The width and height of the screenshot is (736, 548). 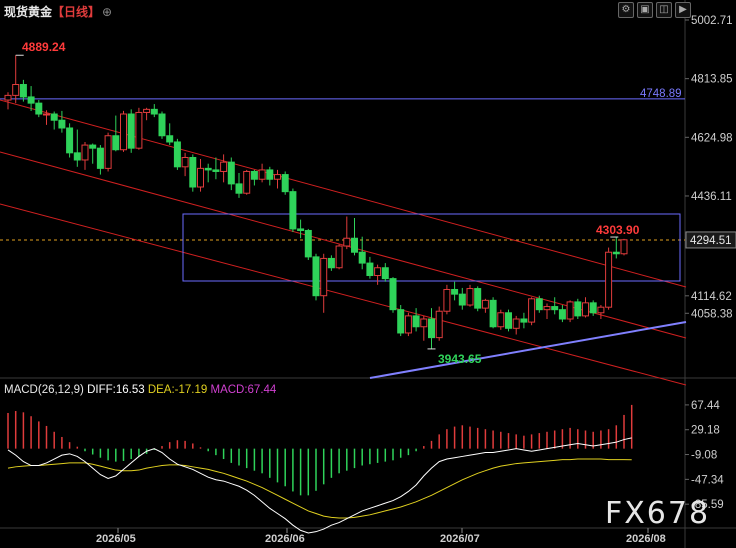 What do you see at coordinates (626, 10) in the screenshot?
I see `settings-icon: ⚙` at bounding box center [626, 10].